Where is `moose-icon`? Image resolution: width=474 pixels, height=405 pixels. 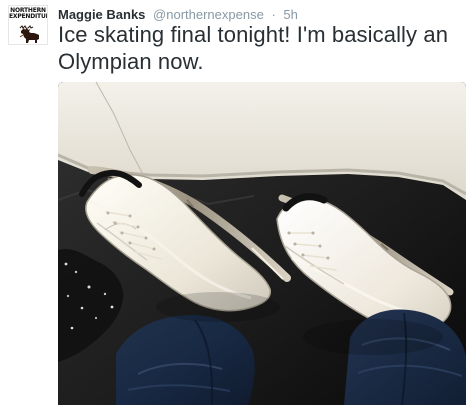
moose-icon is located at coordinates (29, 34).